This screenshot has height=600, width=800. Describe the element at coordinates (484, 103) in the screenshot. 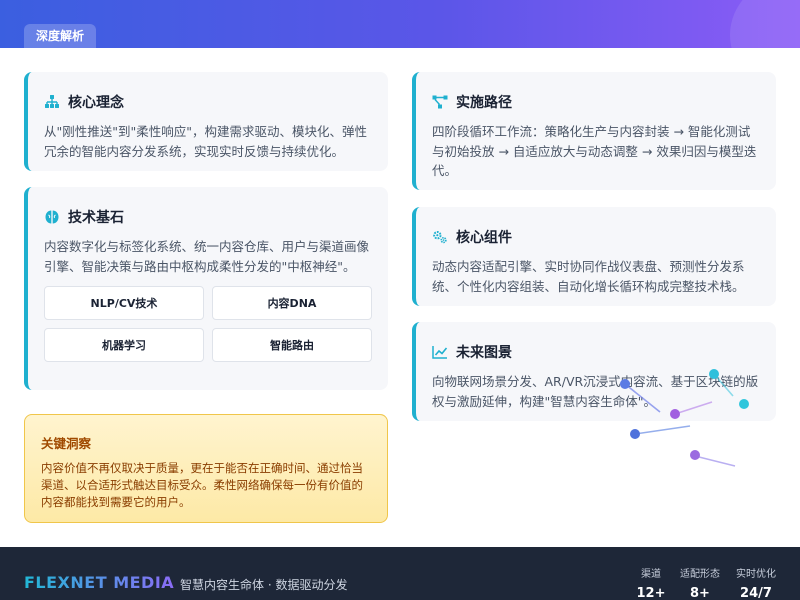

I see `card-title: 实施路径` at that location.